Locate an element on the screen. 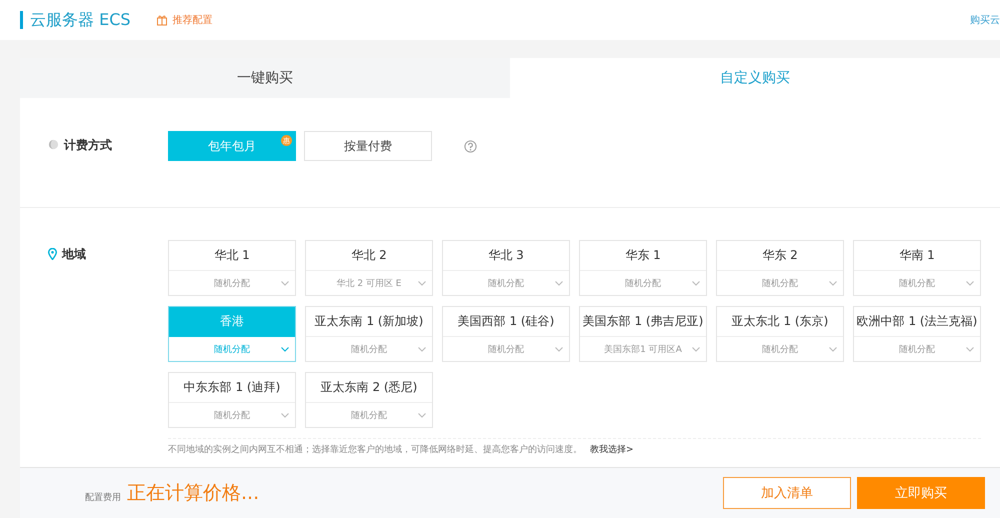 This screenshot has height=518, width=1000. section-label: 地域 is located at coordinates (74, 254).